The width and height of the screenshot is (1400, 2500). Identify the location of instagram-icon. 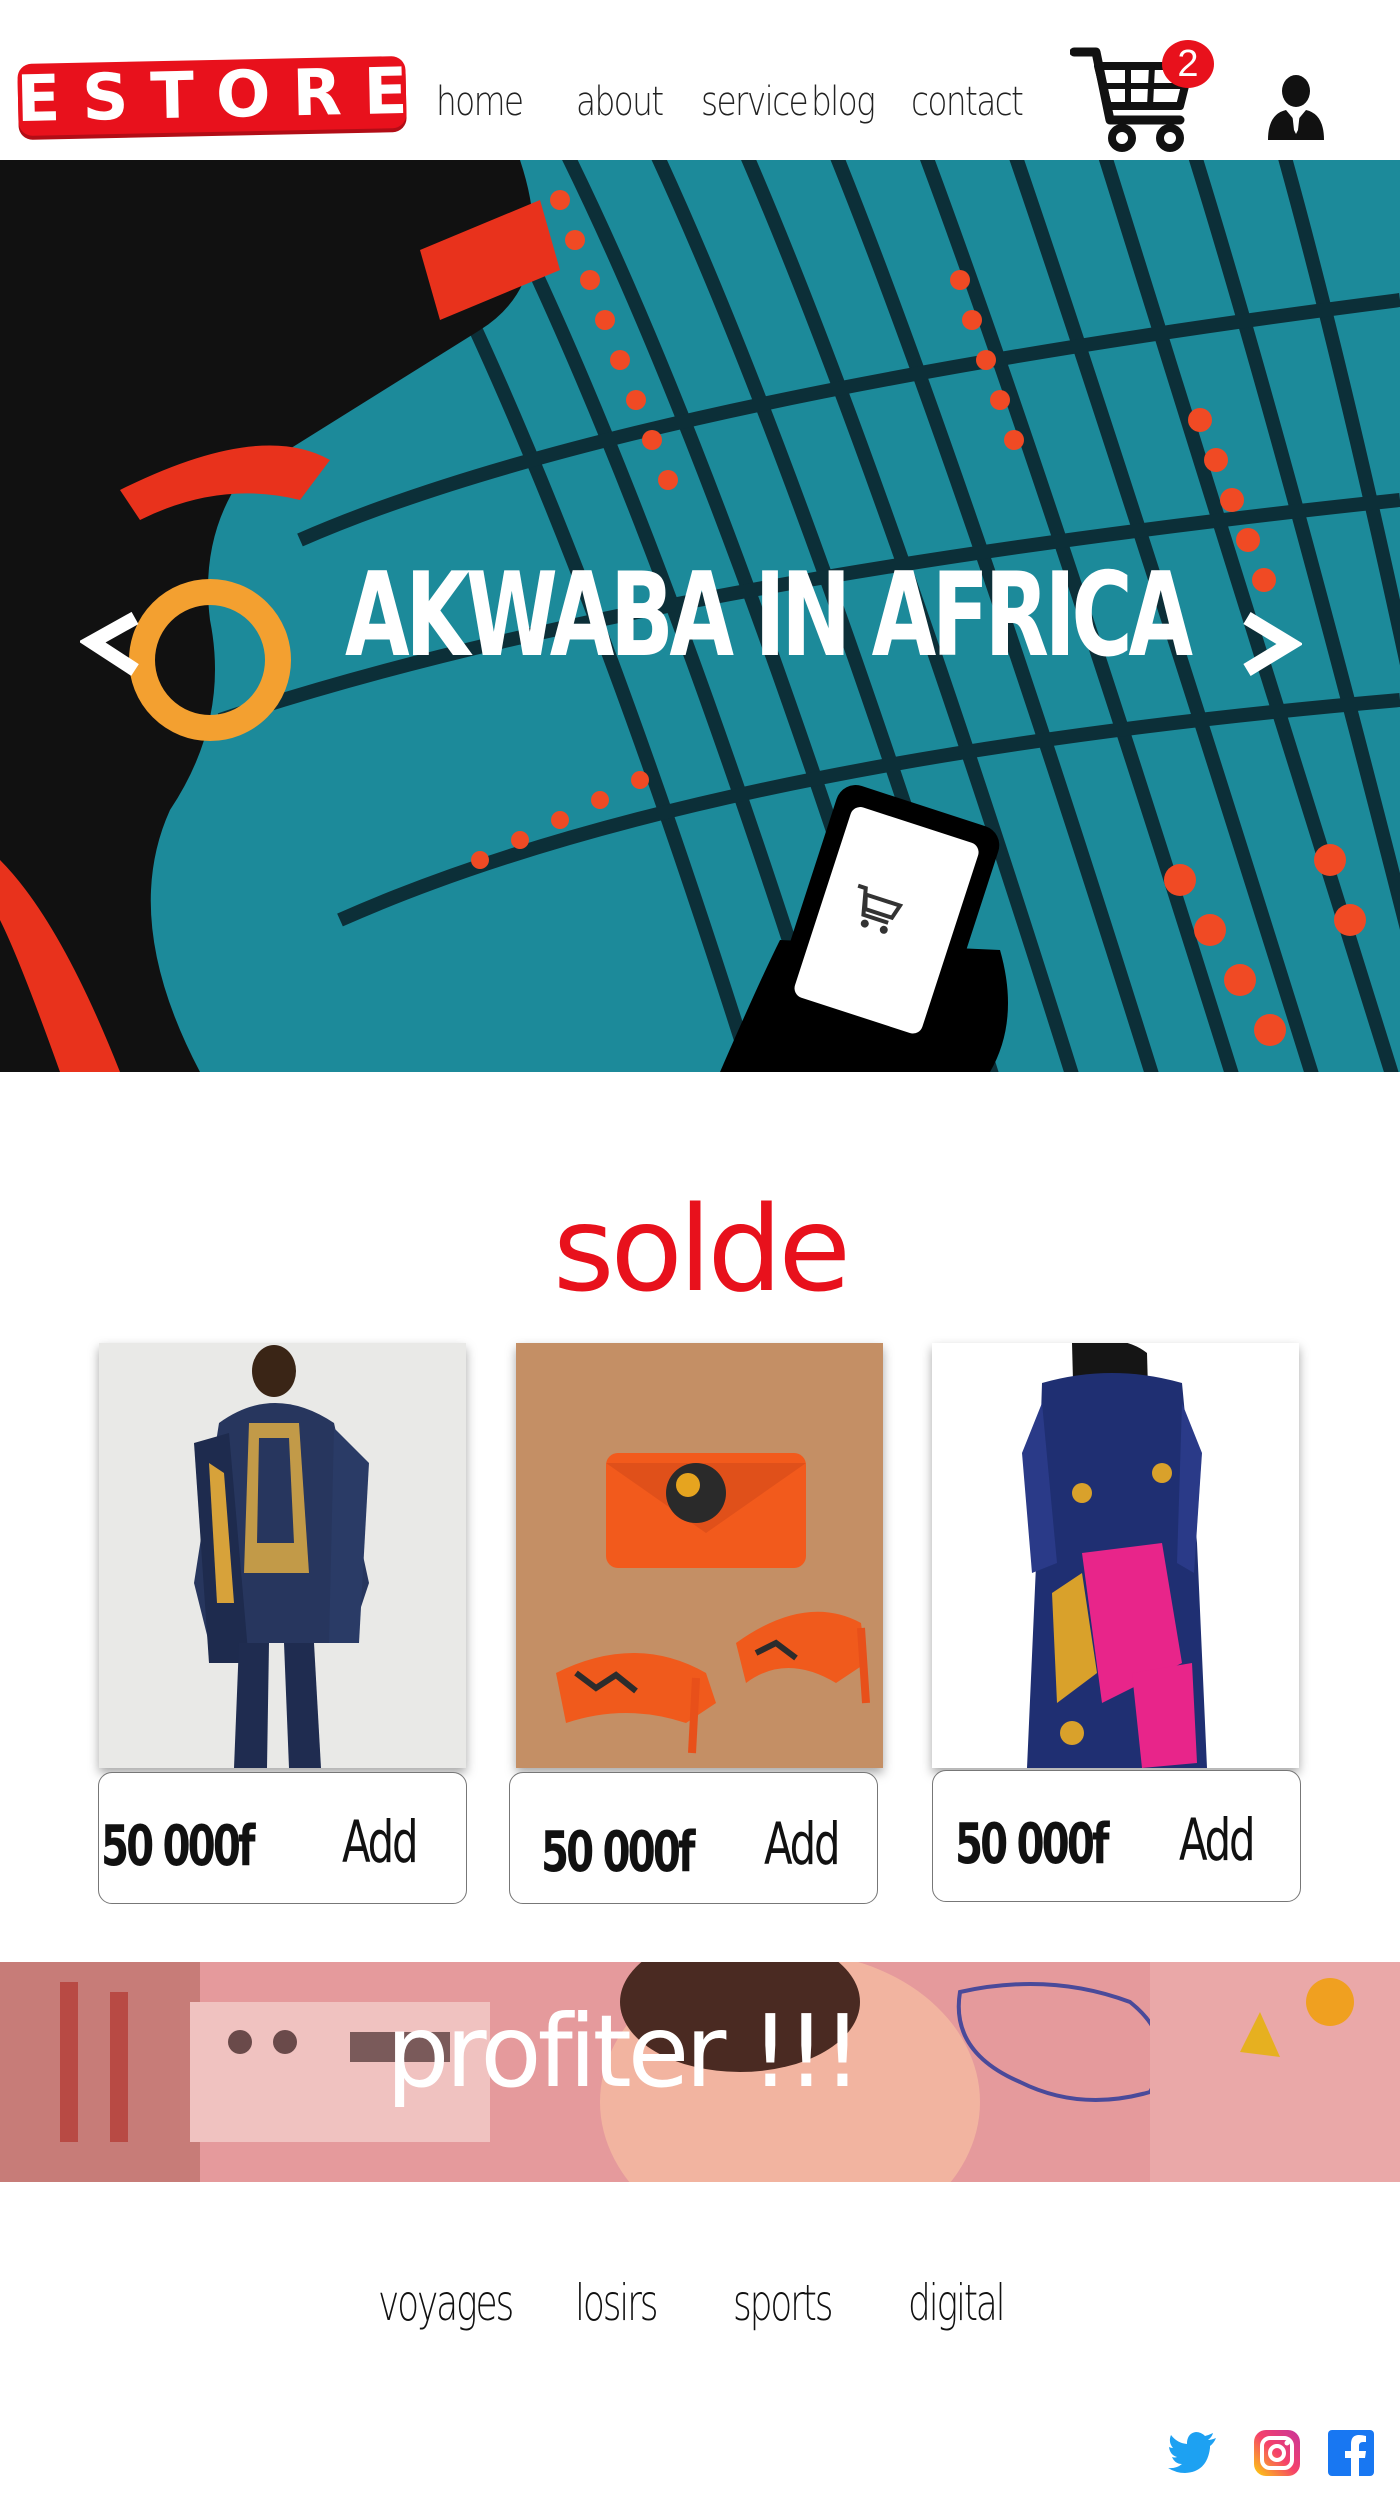
(1277, 2453).